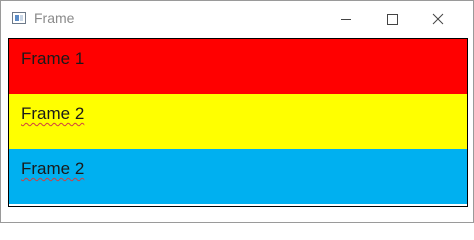 The image size is (474, 240). I want to click on close-icon, so click(438, 19).